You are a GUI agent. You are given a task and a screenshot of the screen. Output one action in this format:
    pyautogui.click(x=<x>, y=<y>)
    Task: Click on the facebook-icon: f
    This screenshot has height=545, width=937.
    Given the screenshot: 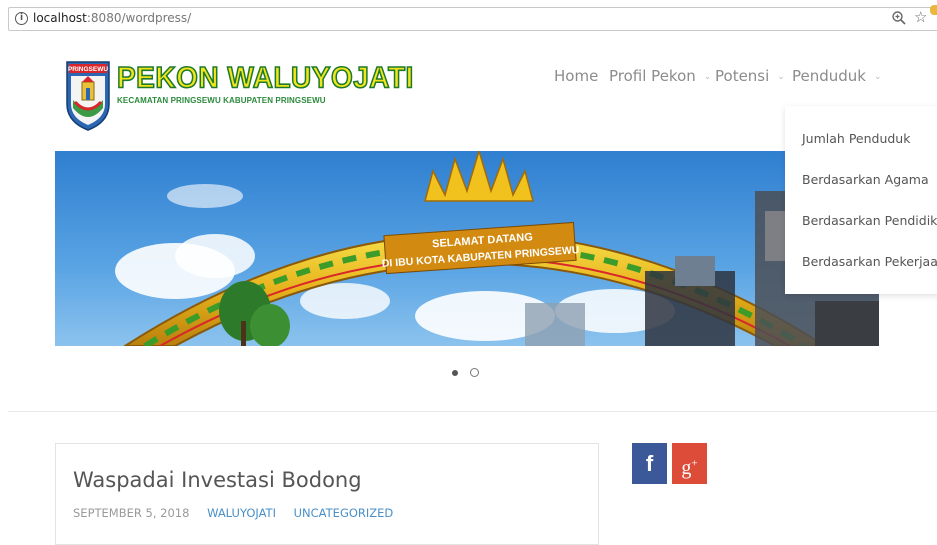 What is the action you would take?
    pyautogui.click(x=649, y=463)
    